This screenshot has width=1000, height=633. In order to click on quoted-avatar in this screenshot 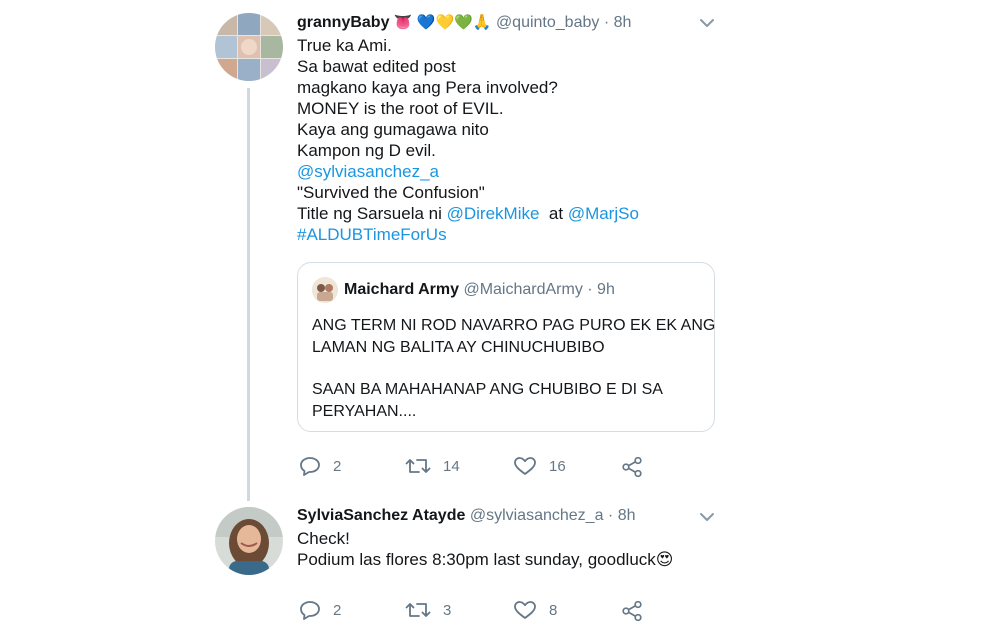, I will do `click(325, 290)`.